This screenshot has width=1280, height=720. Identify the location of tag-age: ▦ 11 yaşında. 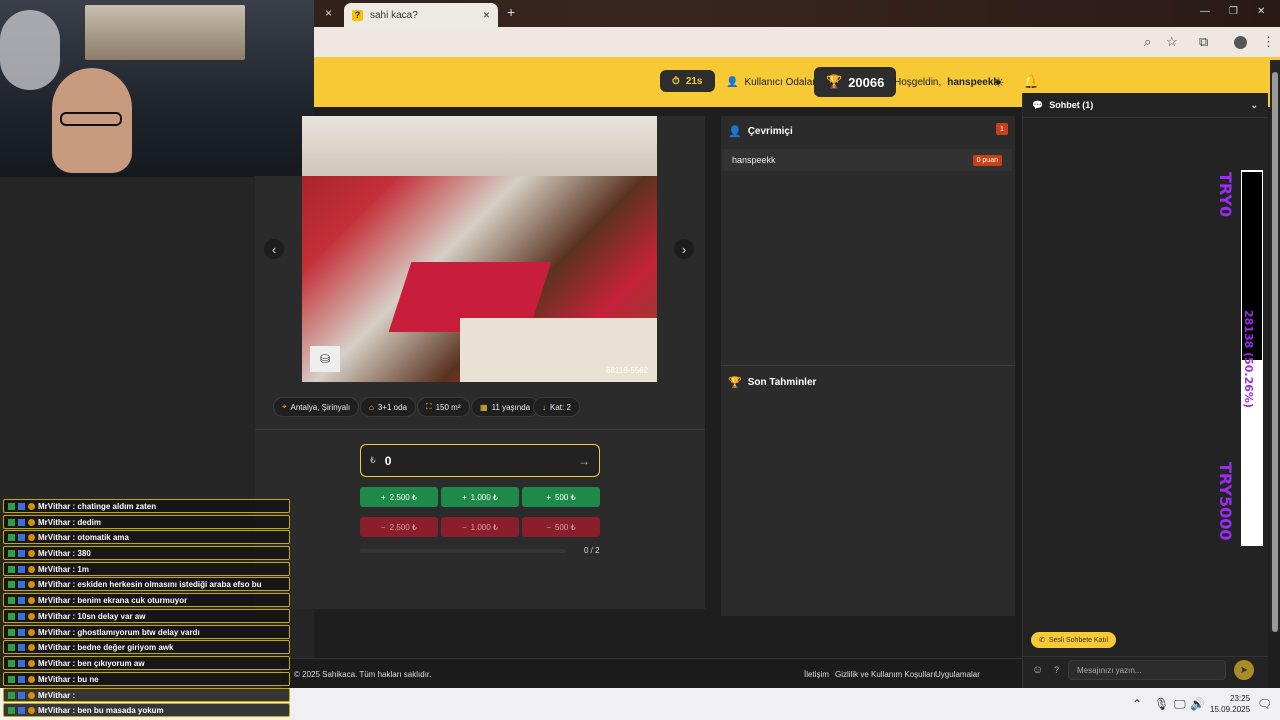
(505, 407).